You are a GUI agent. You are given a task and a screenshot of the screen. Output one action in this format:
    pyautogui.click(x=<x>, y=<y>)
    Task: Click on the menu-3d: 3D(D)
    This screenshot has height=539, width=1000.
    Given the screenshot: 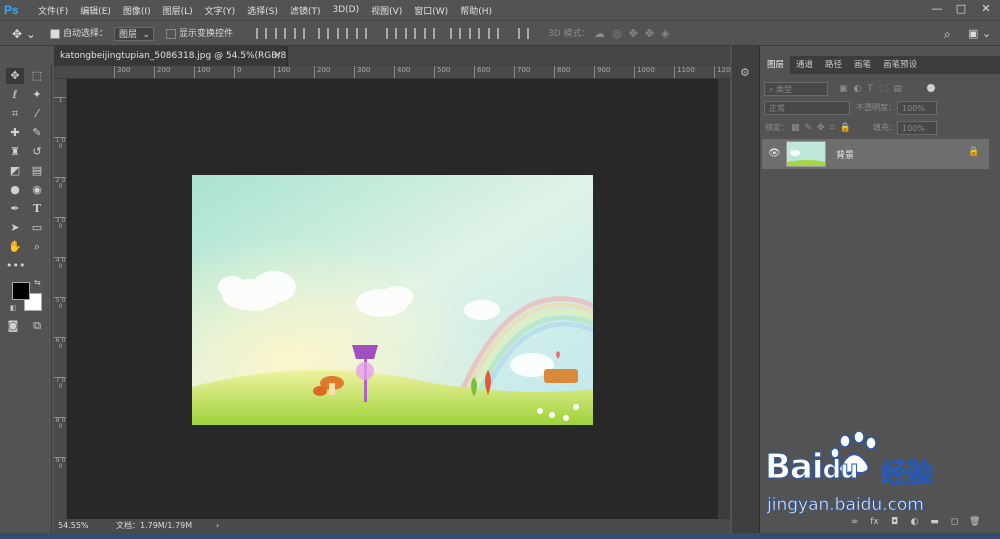 What is the action you would take?
    pyautogui.click(x=345, y=10)
    